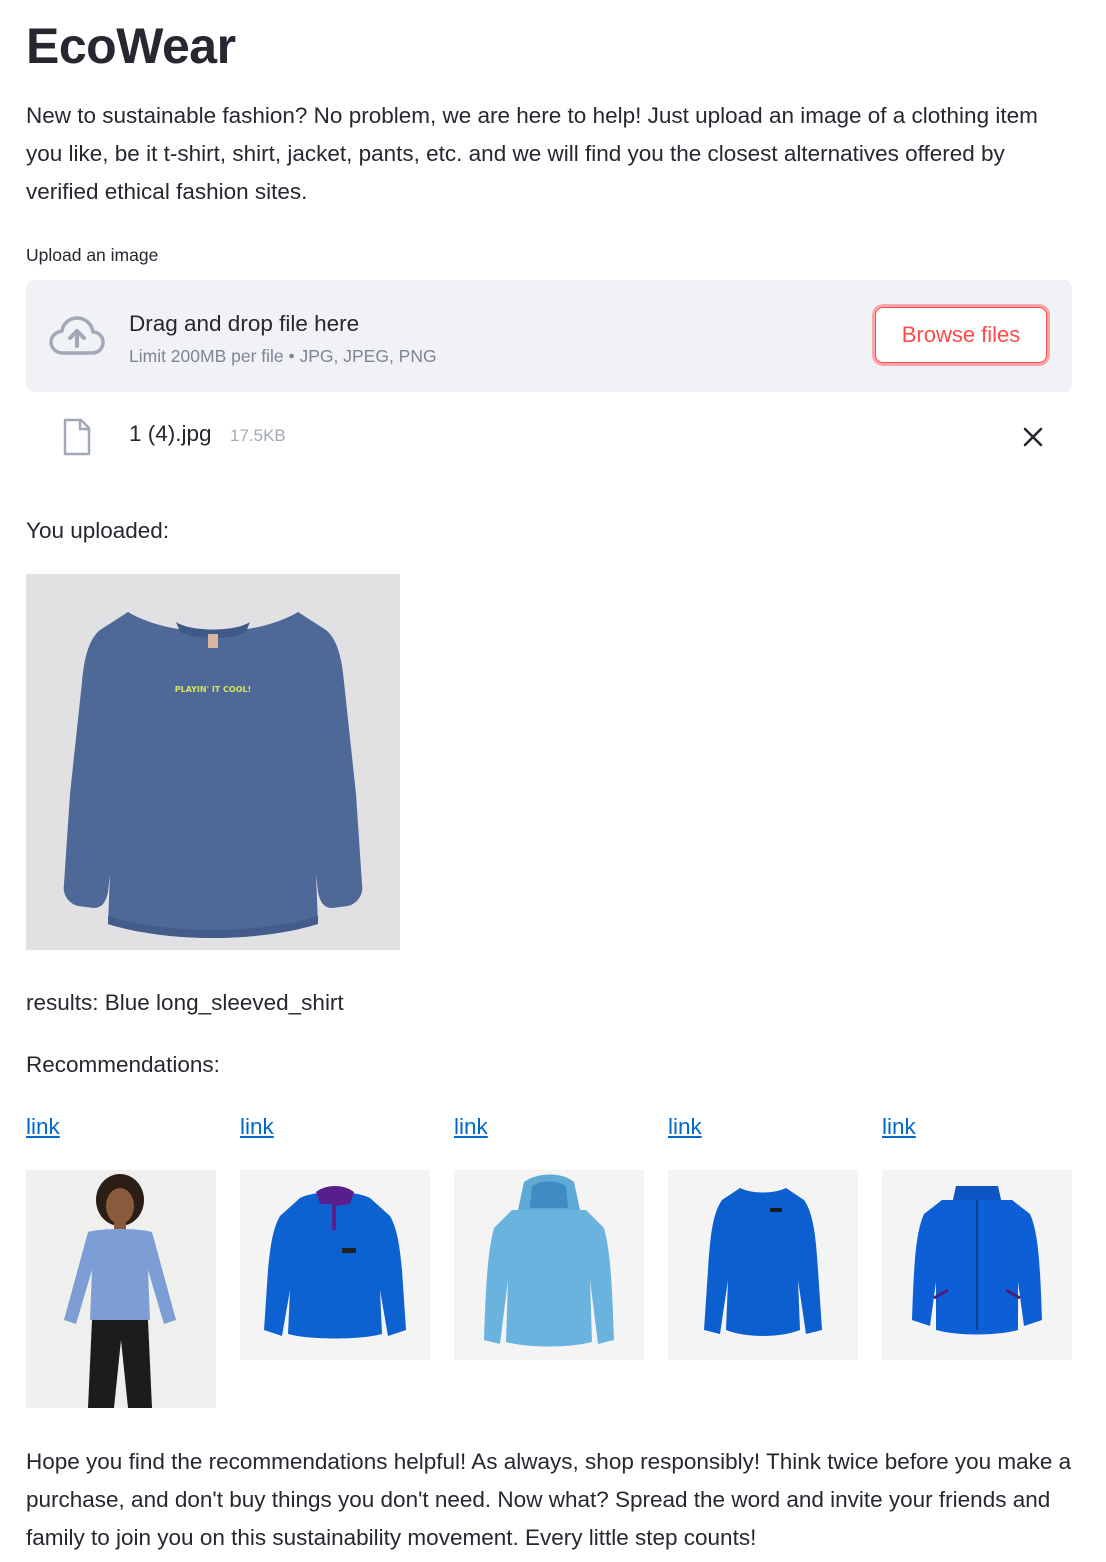  I want to click on fleece-pullover-image, so click(335, 1265).